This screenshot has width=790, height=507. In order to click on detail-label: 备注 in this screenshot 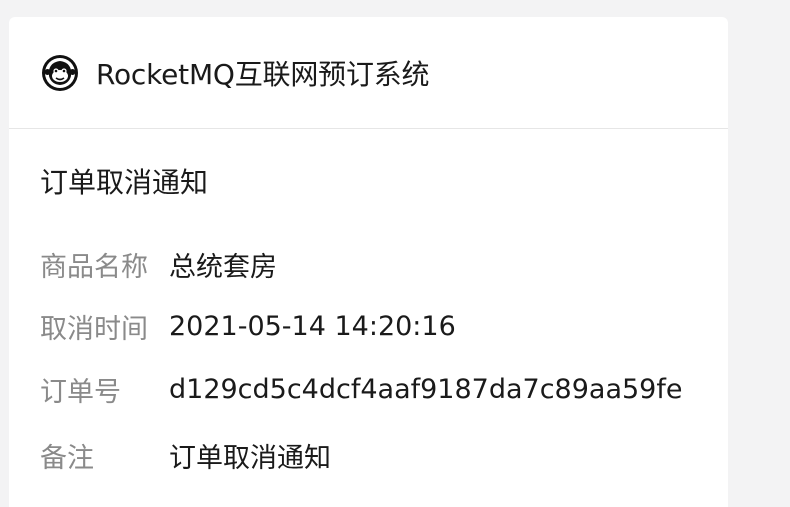, I will do `click(67, 458)`.